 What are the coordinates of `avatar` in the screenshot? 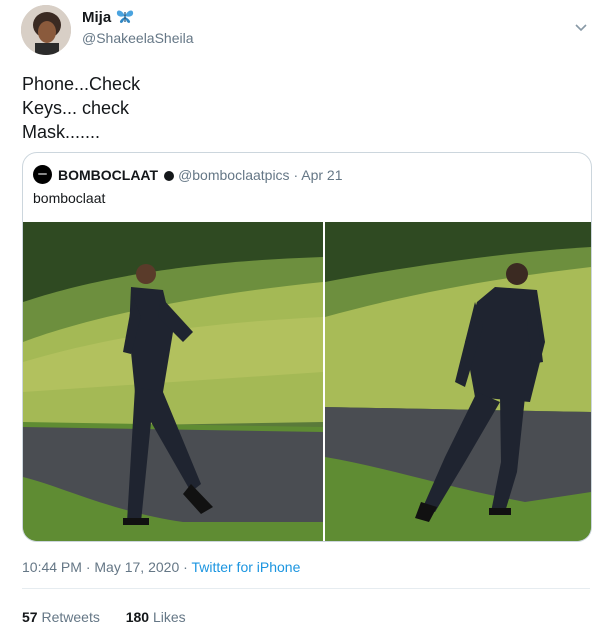 It's located at (46, 30).